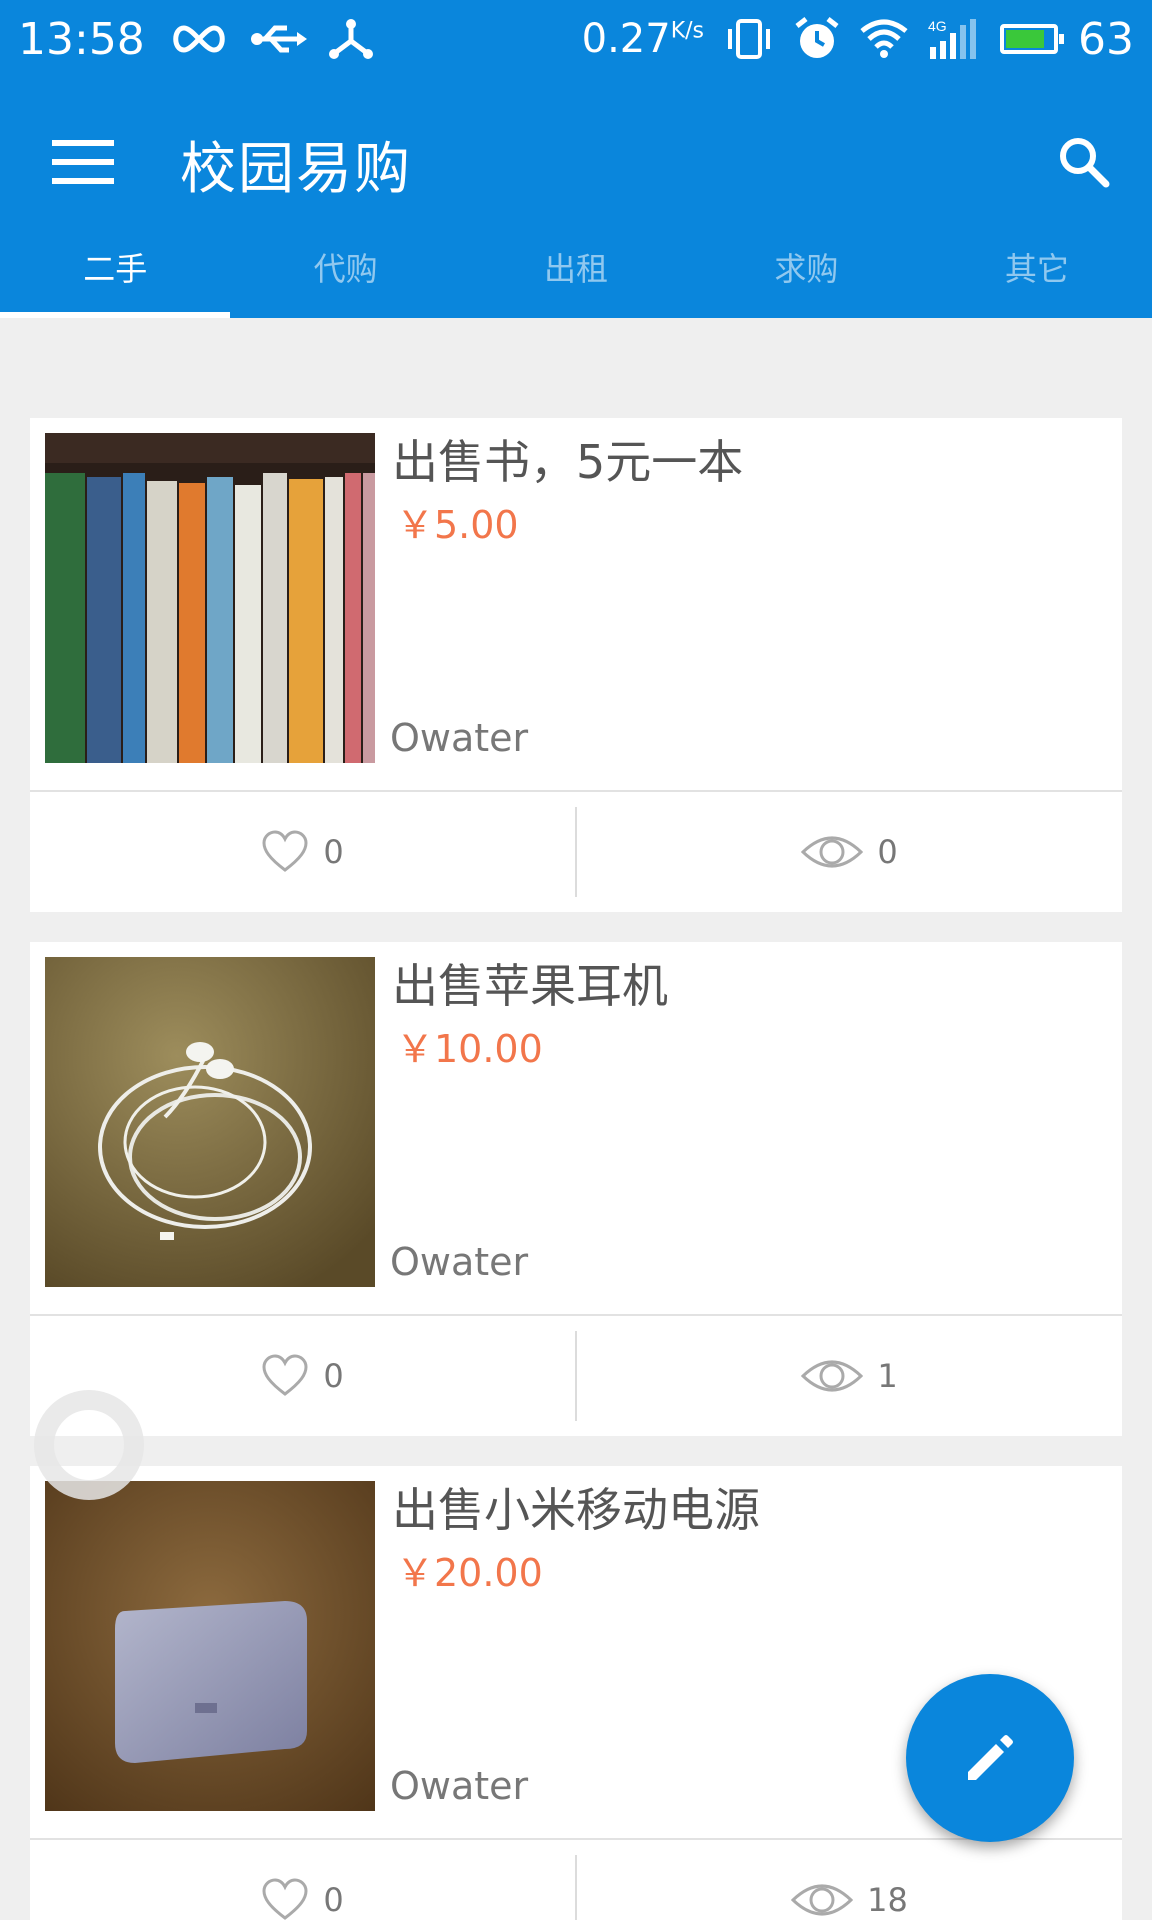  I want to click on network-speed: 0.27K/s, so click(643, 39).